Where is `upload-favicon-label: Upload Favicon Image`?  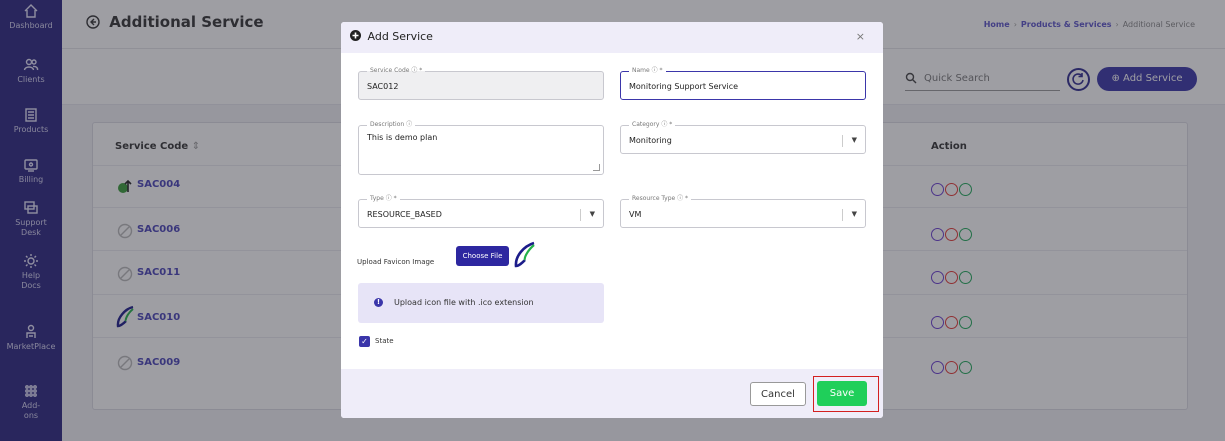 upload-favicon-label: Upload Favicon Image is located at coordinates (396, 262).